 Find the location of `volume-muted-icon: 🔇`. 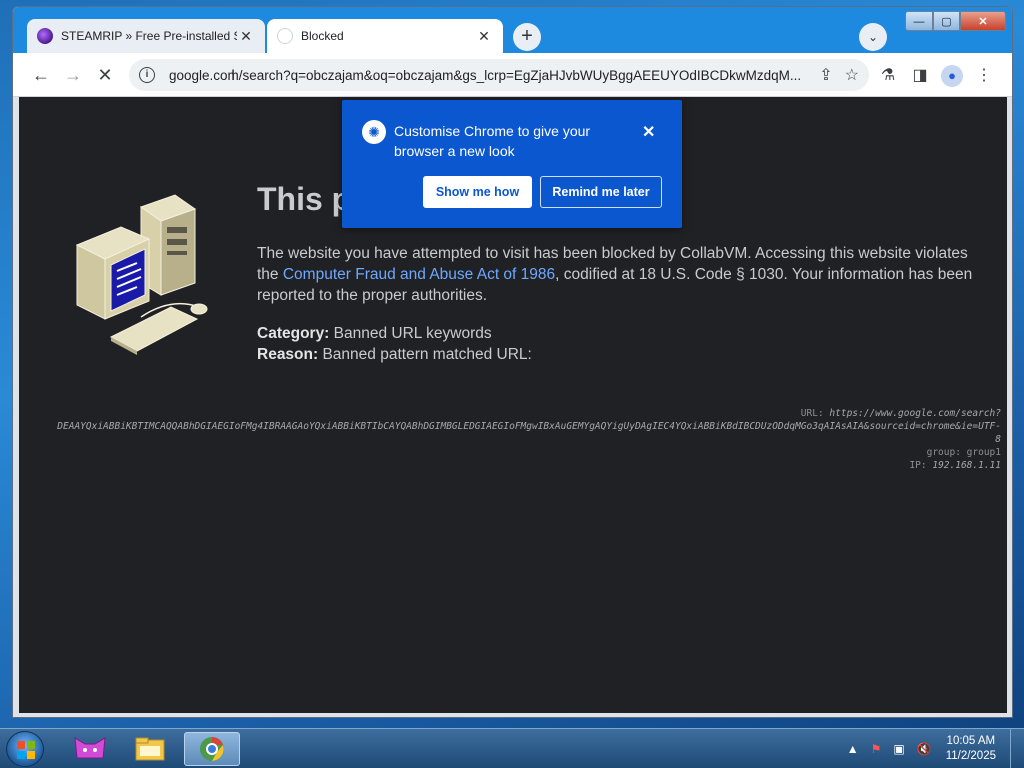

volume-muted-icon: 🔇 is located at coordinates (924, 749).